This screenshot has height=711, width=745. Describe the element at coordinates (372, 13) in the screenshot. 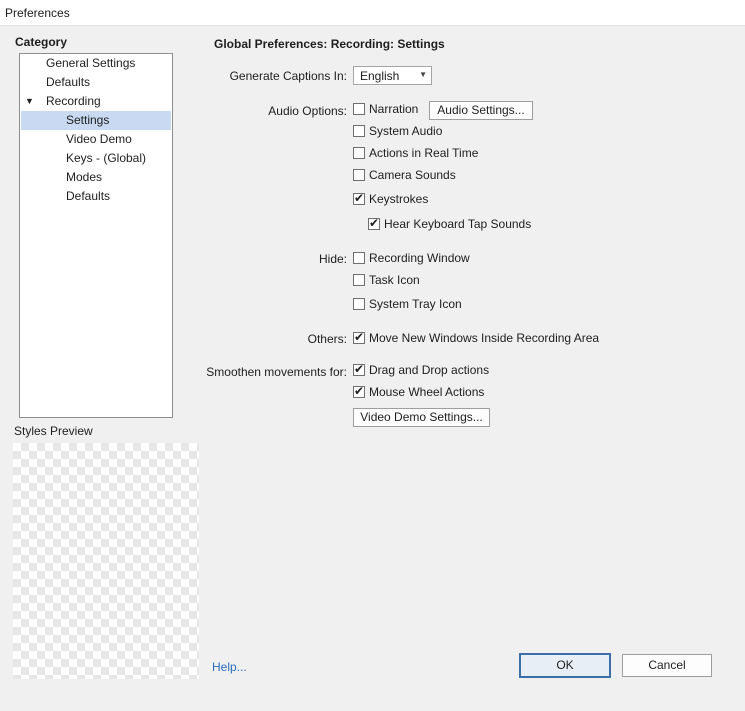

I see `title-bar: Preferences` at that location.